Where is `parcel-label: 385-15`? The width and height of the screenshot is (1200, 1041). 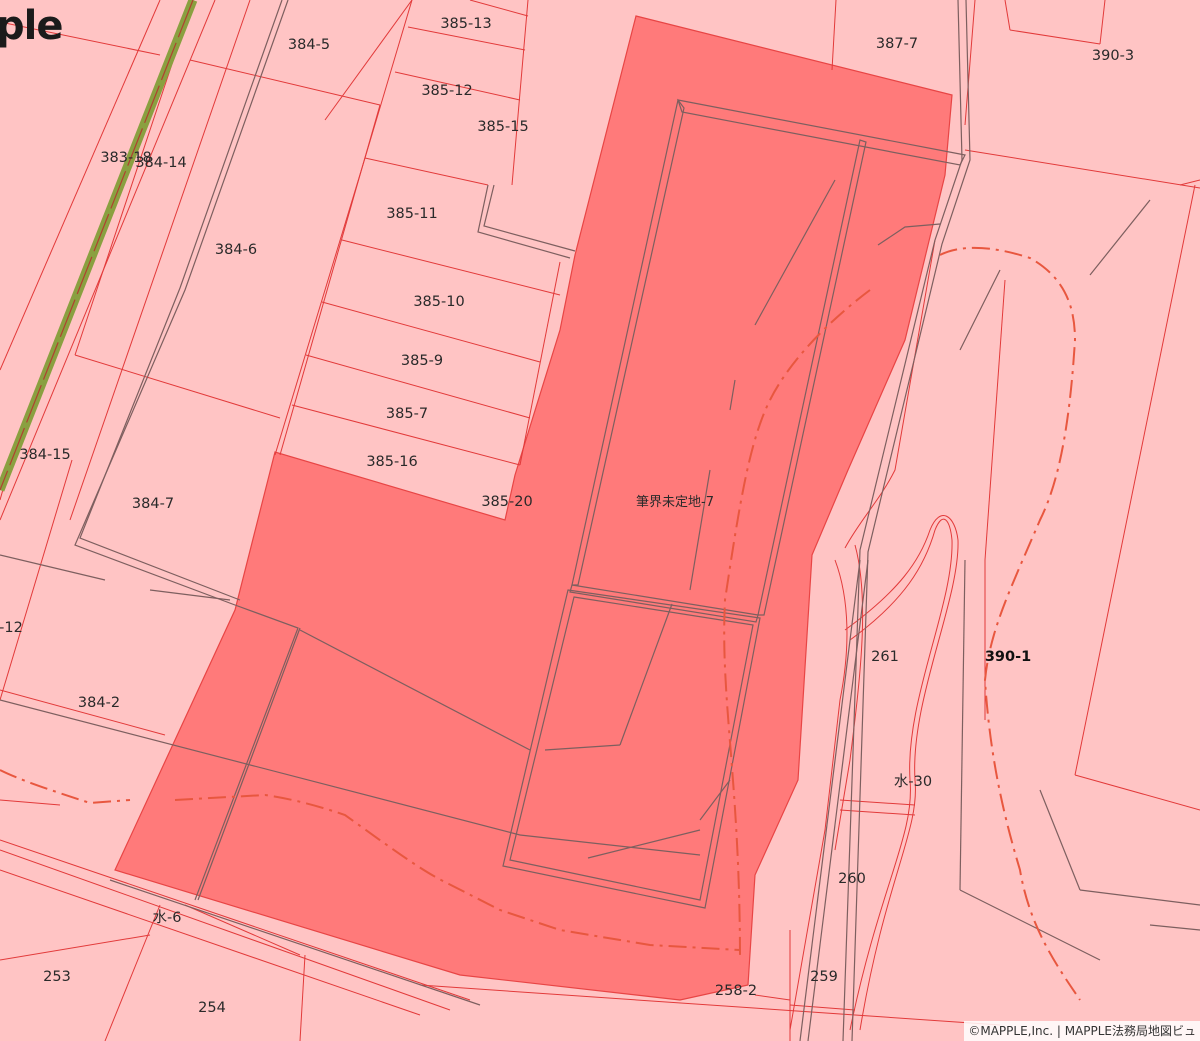 parcel-label: 385-15 is located at coordinates (502, 127).